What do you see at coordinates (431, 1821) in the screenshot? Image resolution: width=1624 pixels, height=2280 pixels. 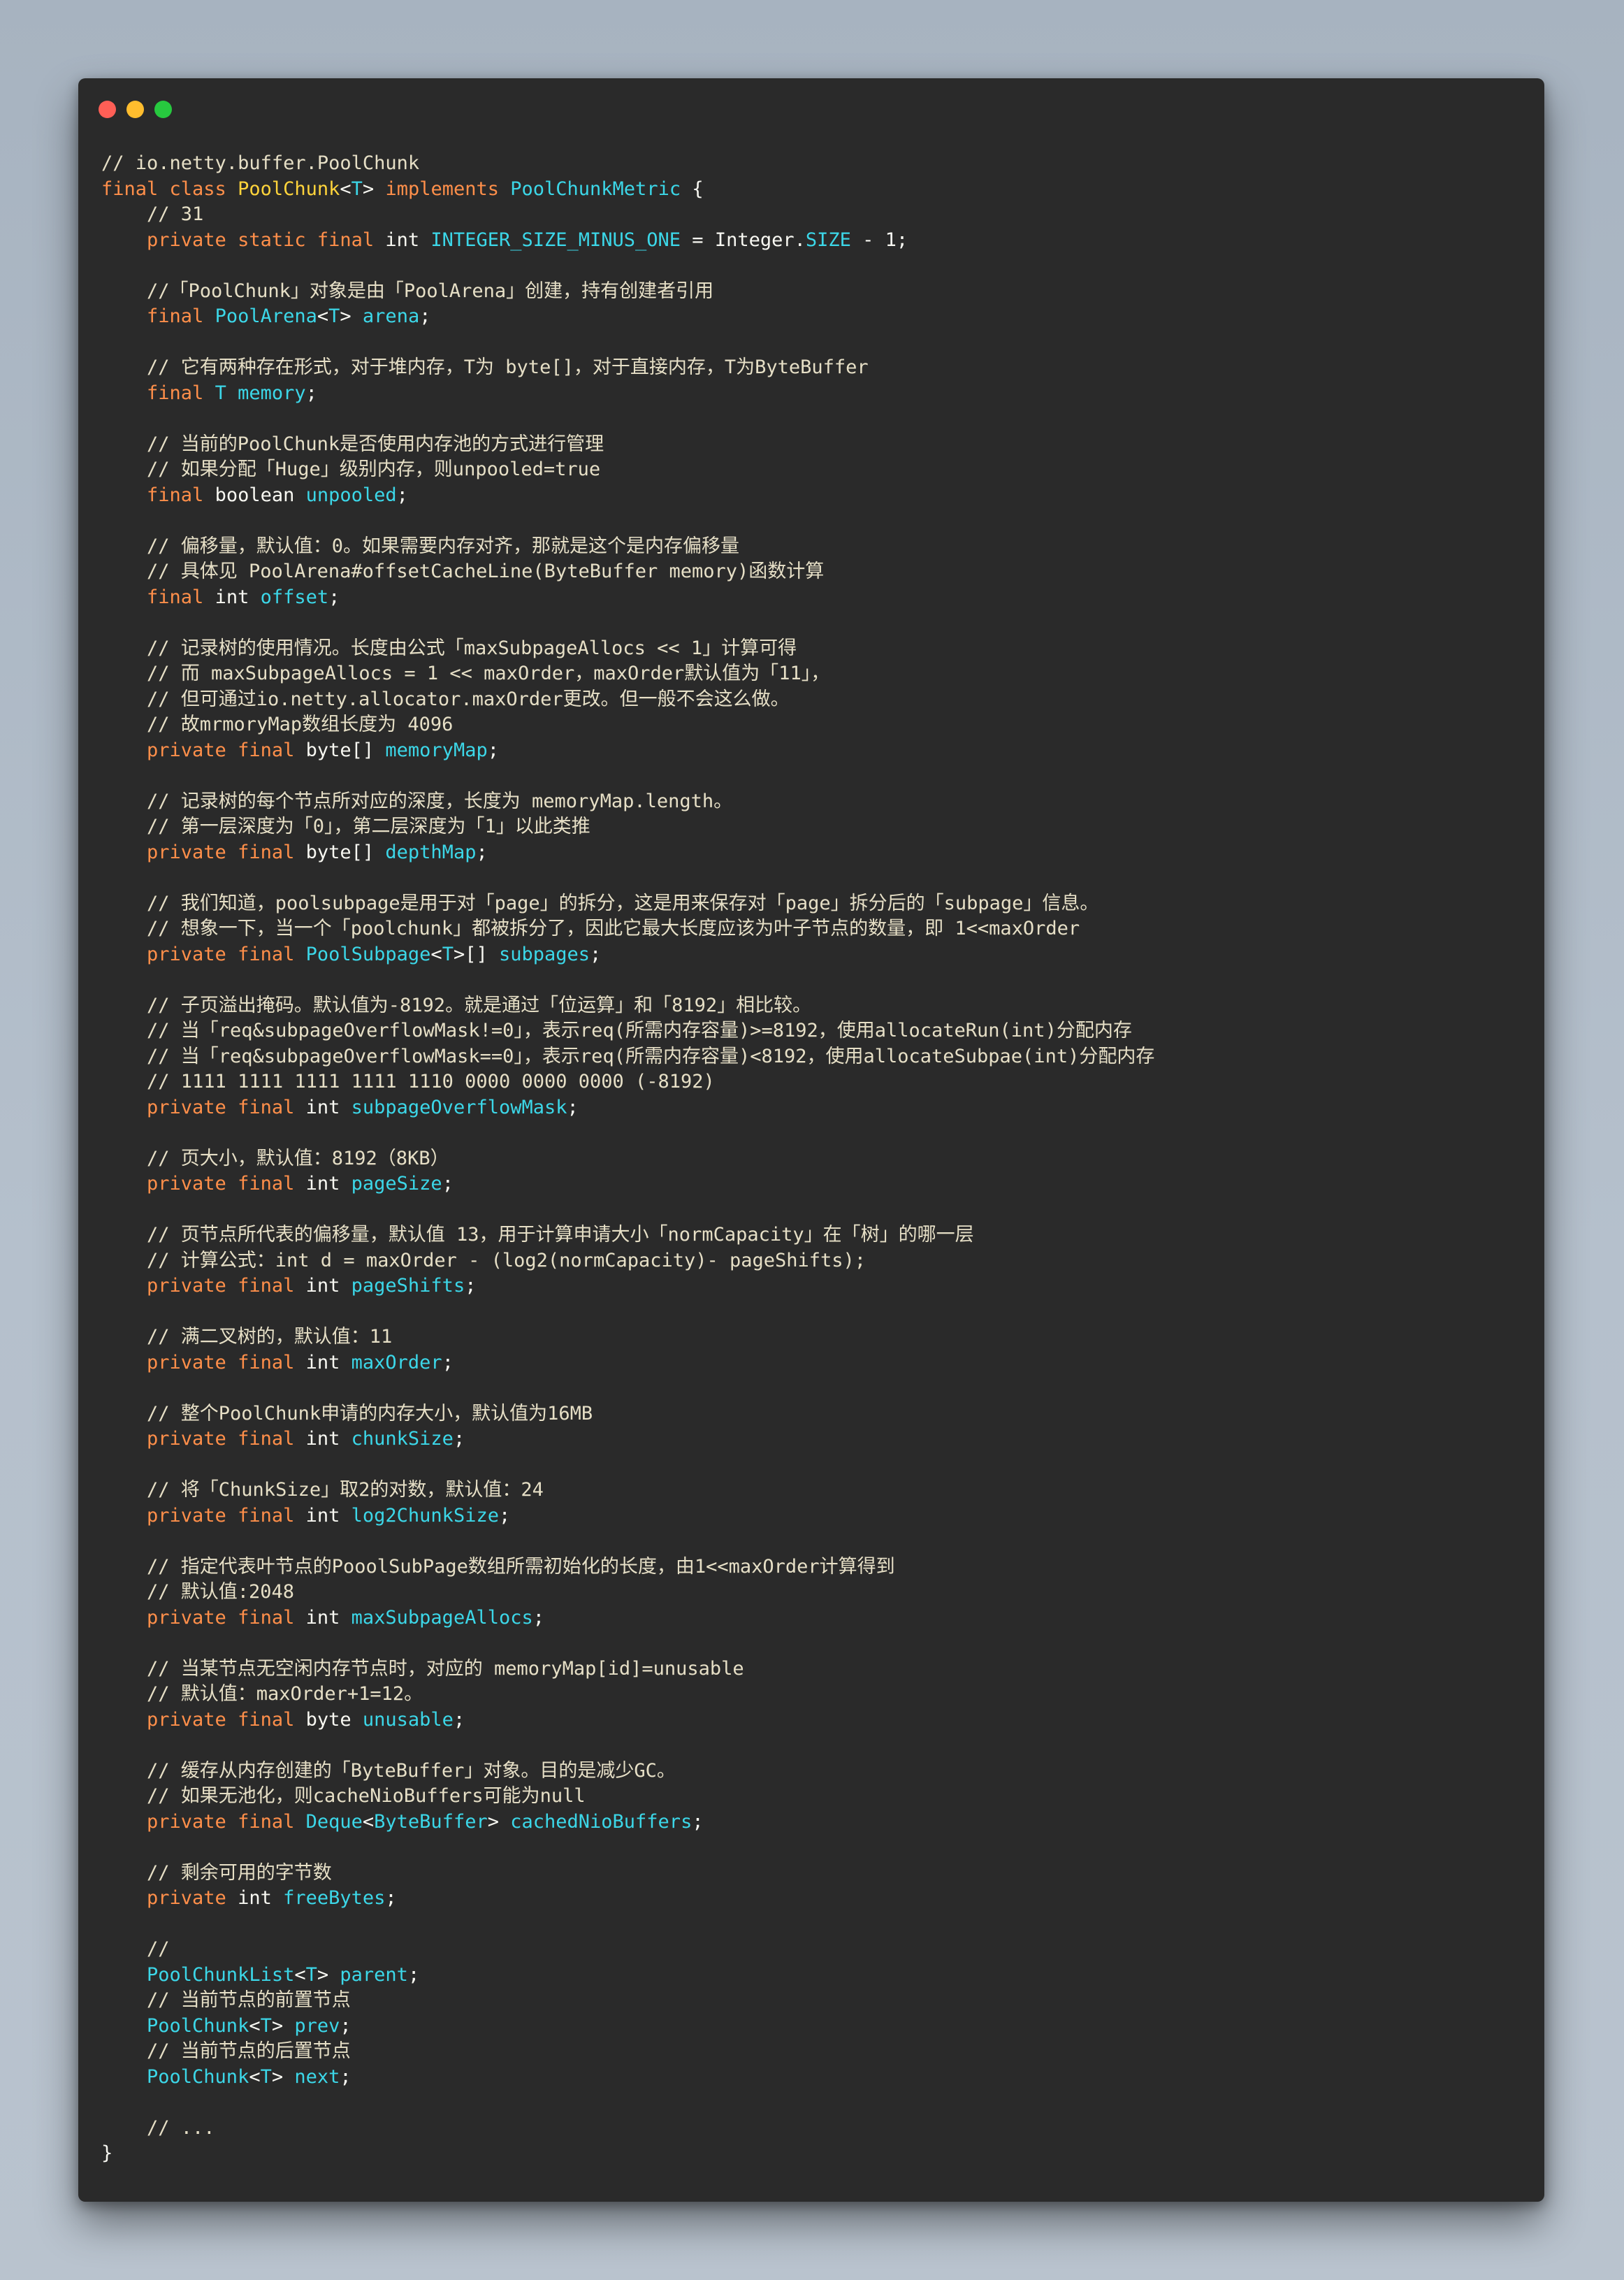 I see `code-token-type: ByteBuffer` at bounding box center [431, 1821].